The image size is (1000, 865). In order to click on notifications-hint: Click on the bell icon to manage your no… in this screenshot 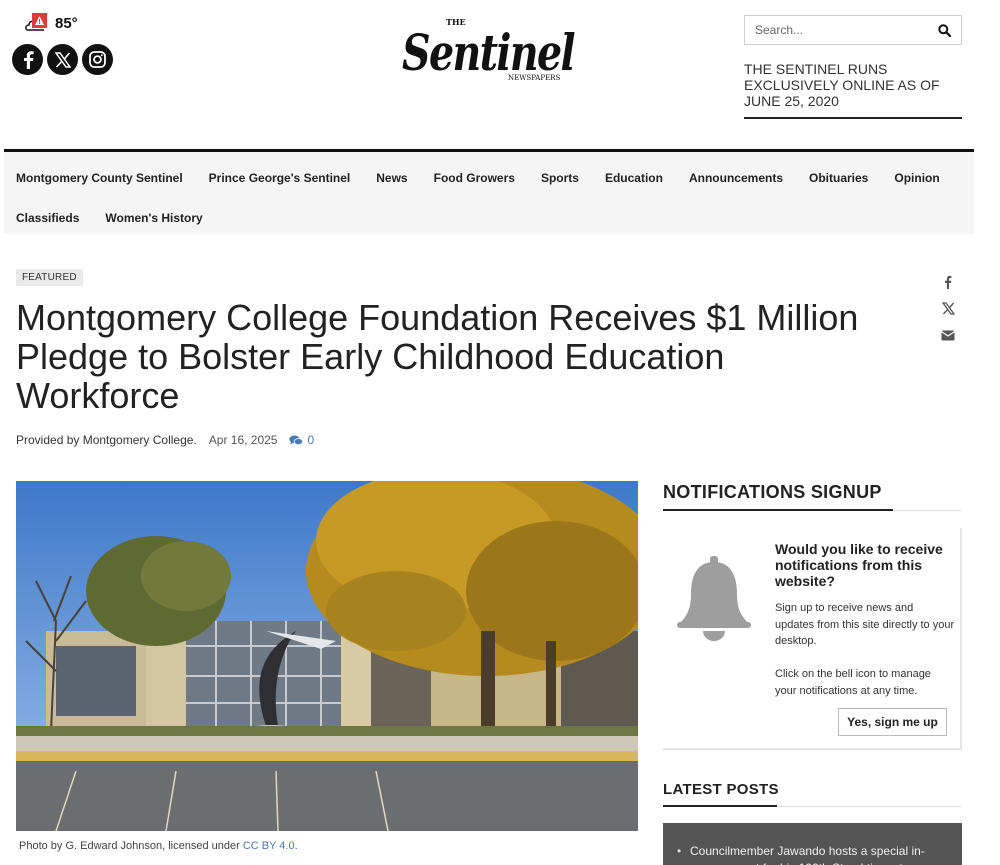, I will do `click(853, 682)`.